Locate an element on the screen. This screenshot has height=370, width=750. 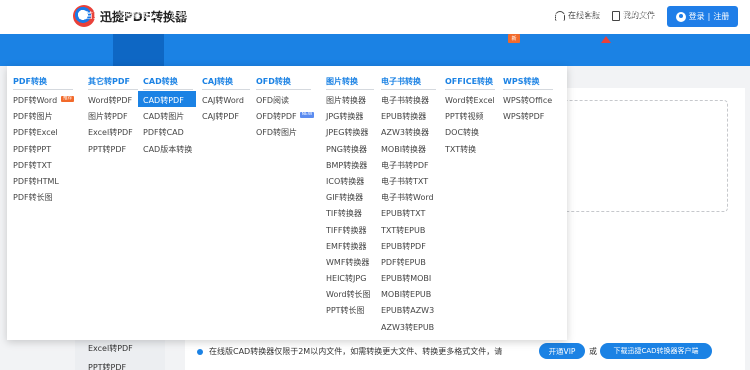
menu-item: Word转PDF is located at coordinates (113, 104).